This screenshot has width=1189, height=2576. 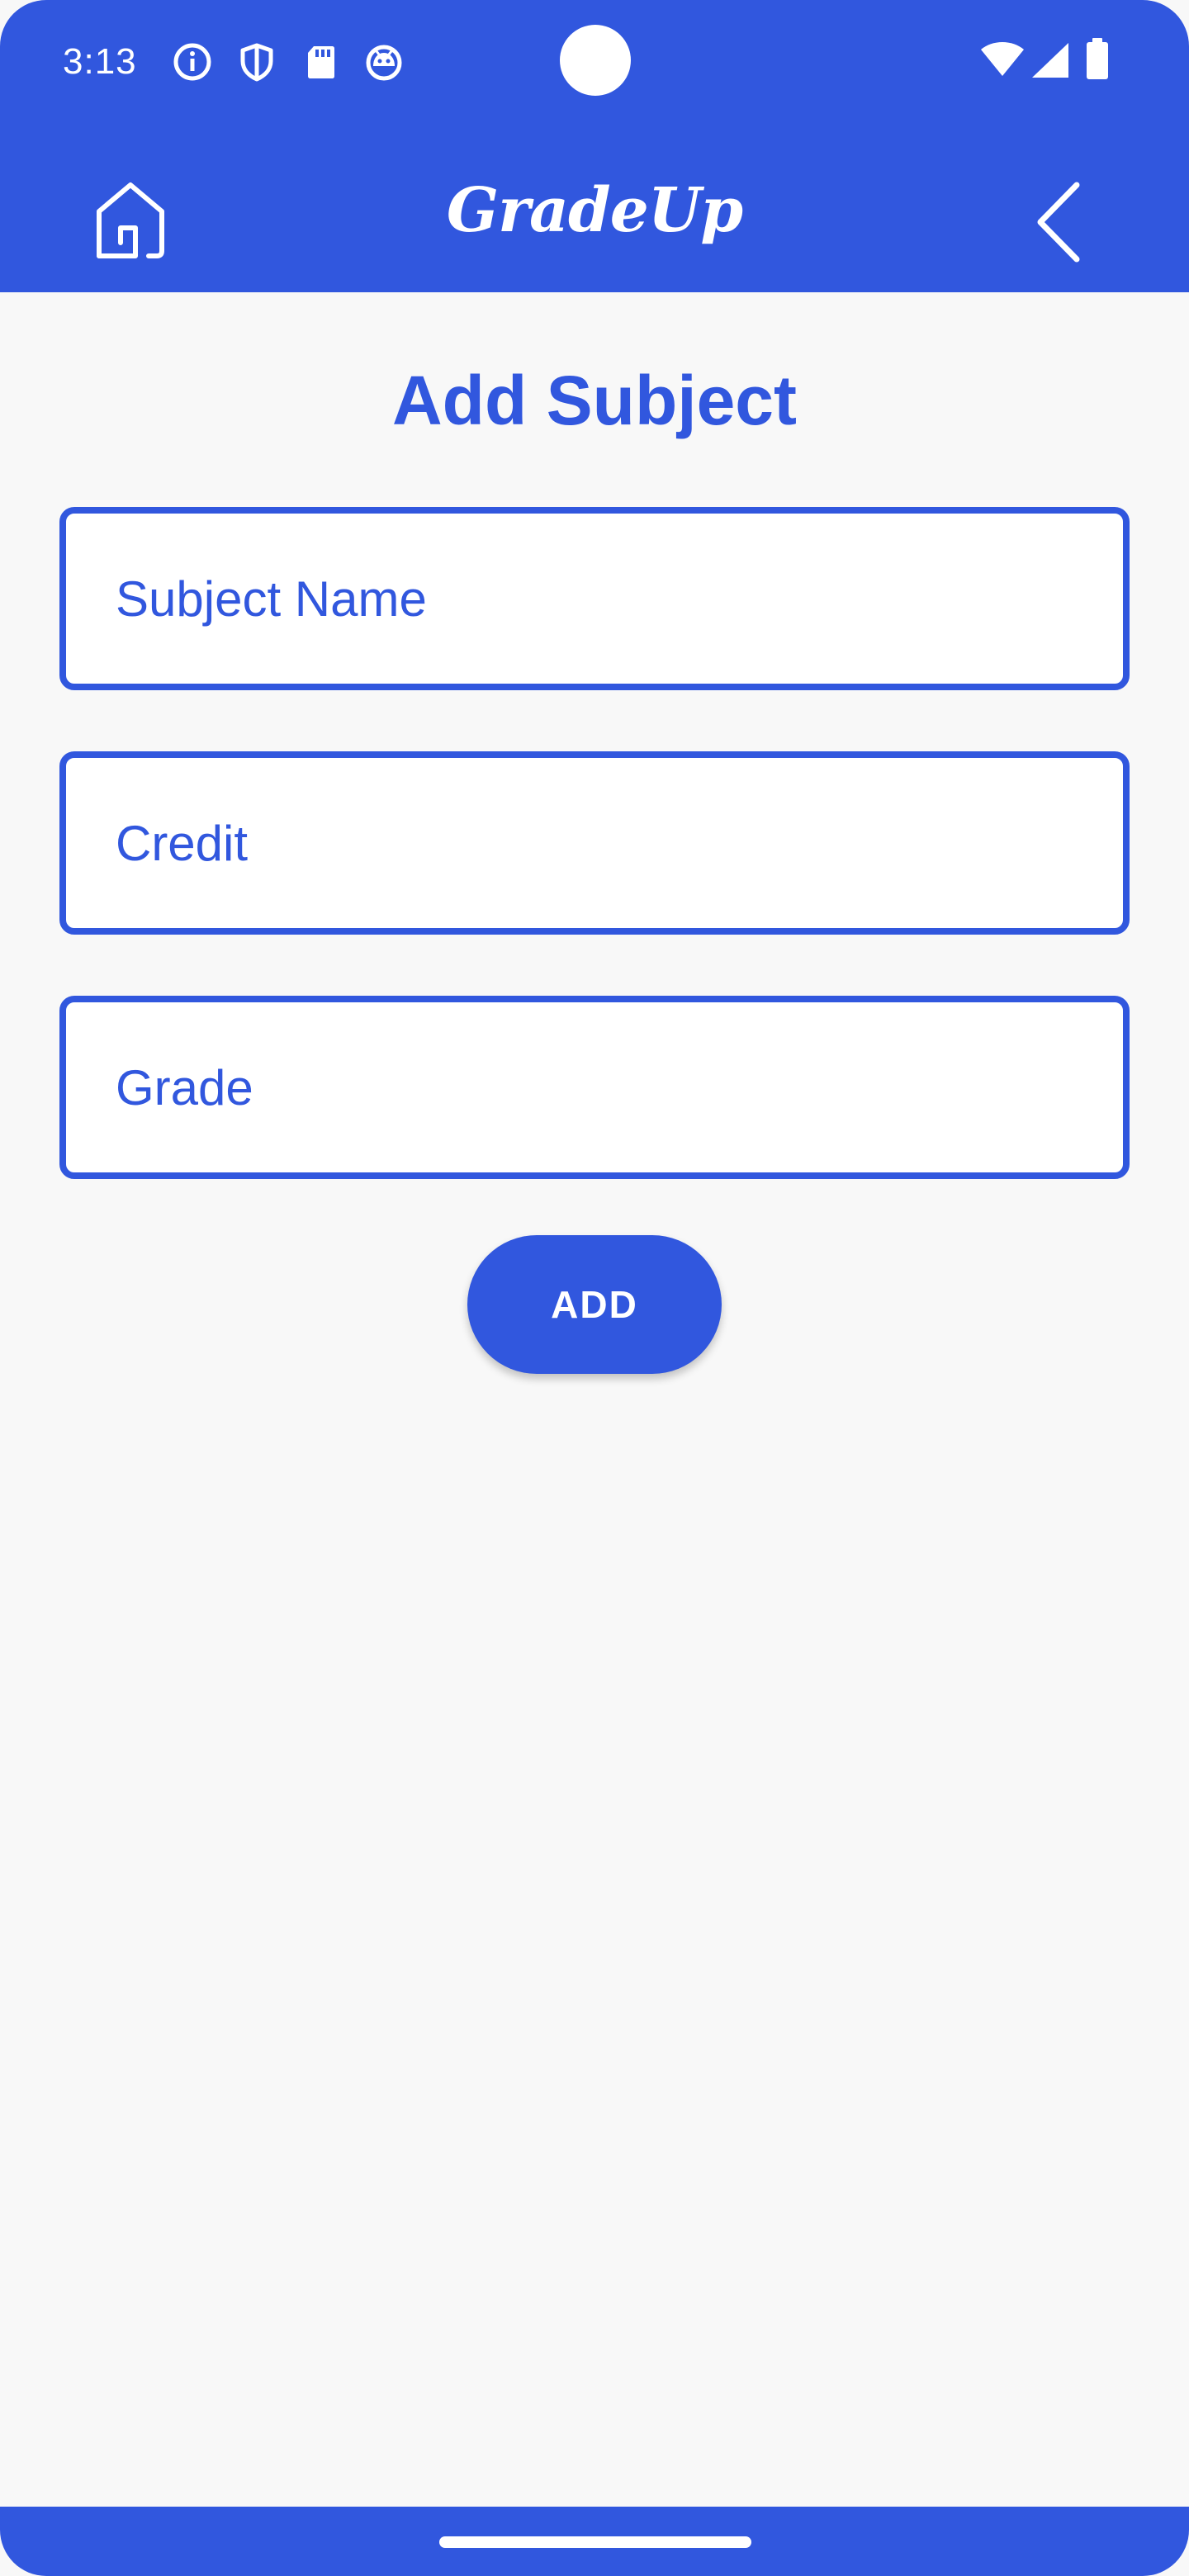 I want to click on navigation-bar, so click(x=594, y=2541).